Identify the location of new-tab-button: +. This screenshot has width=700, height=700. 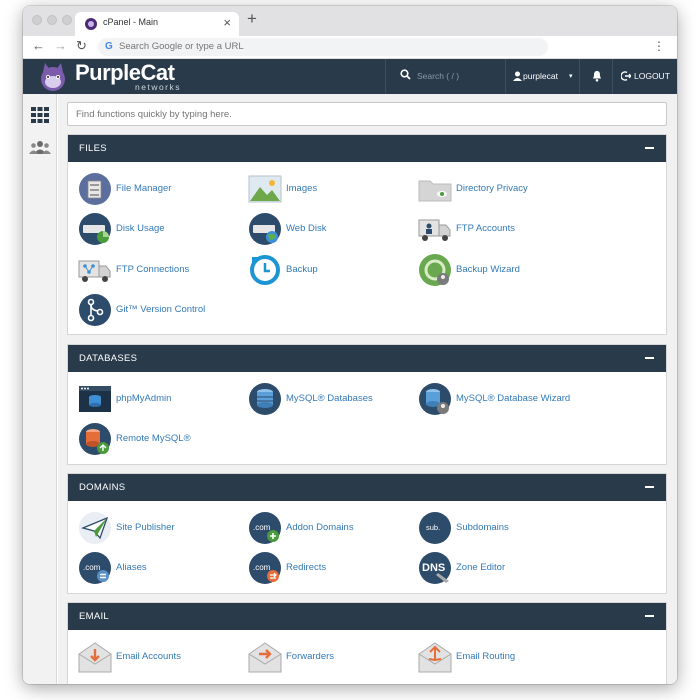
(252, 19).